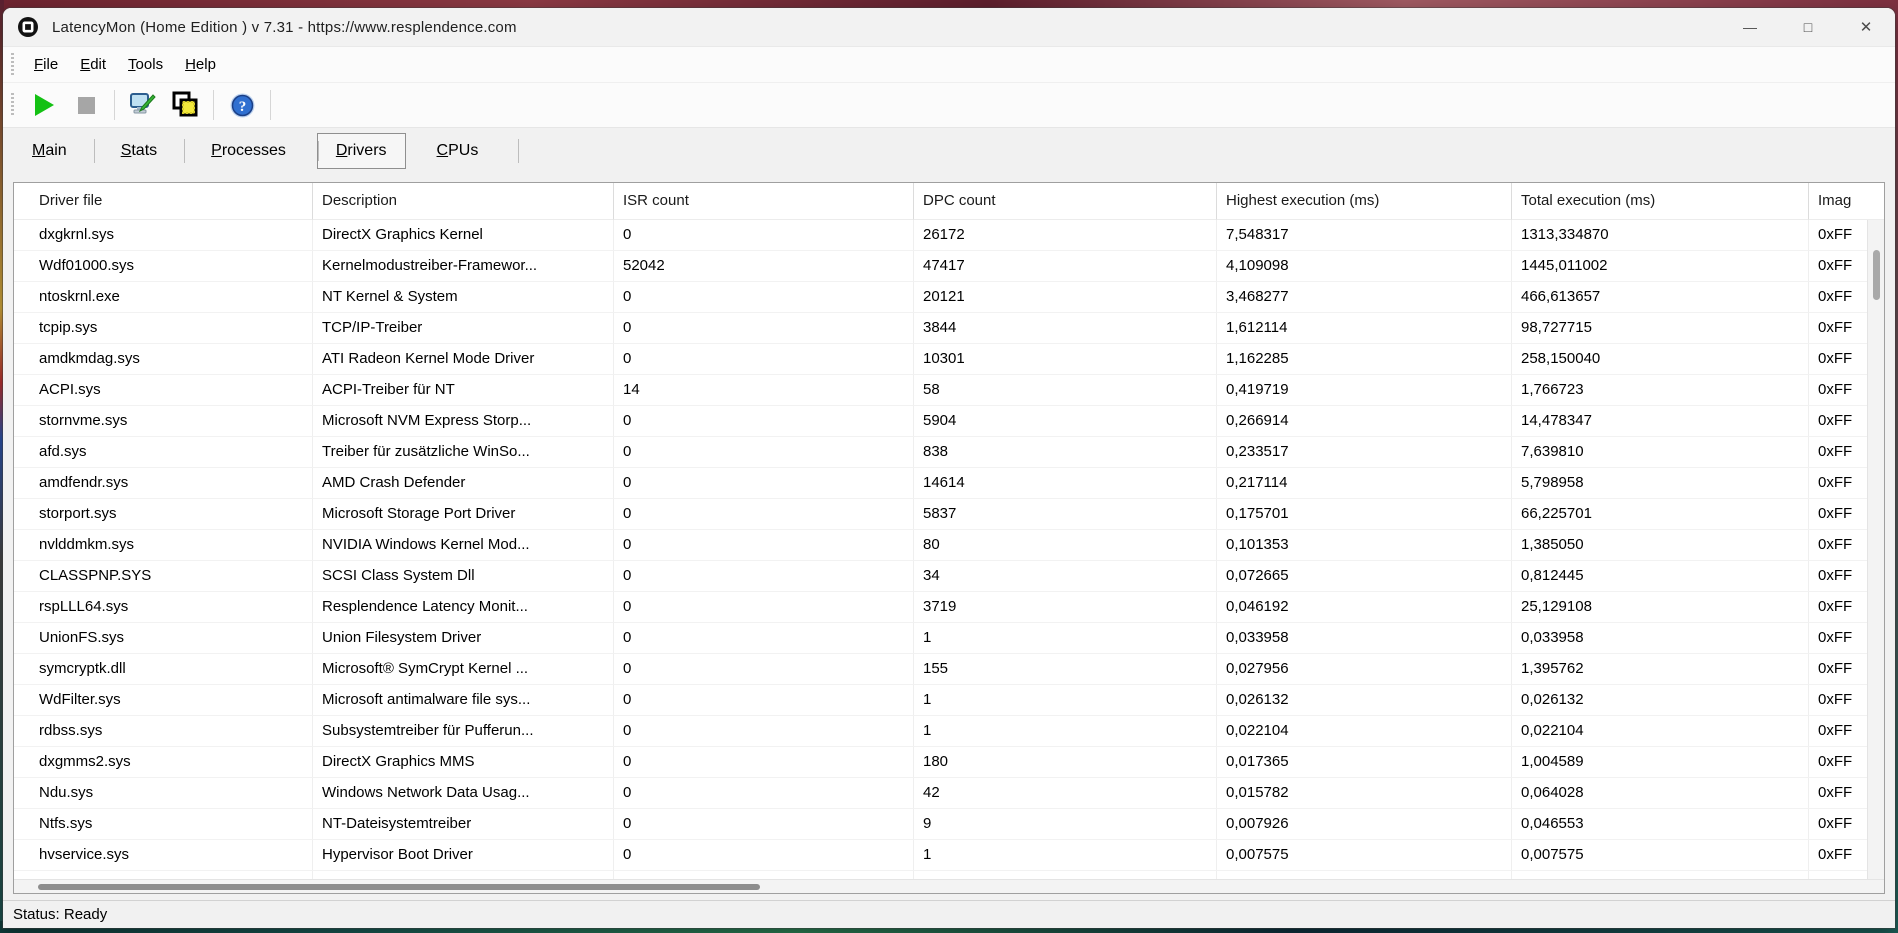 Image resolution: width=1898 pixels, height=933 pixels. What do you see at coordinates (1364, 793) in the screenshot?
I see `cell-highest-execution: 0,015782` at bounding box center [1364, 793].